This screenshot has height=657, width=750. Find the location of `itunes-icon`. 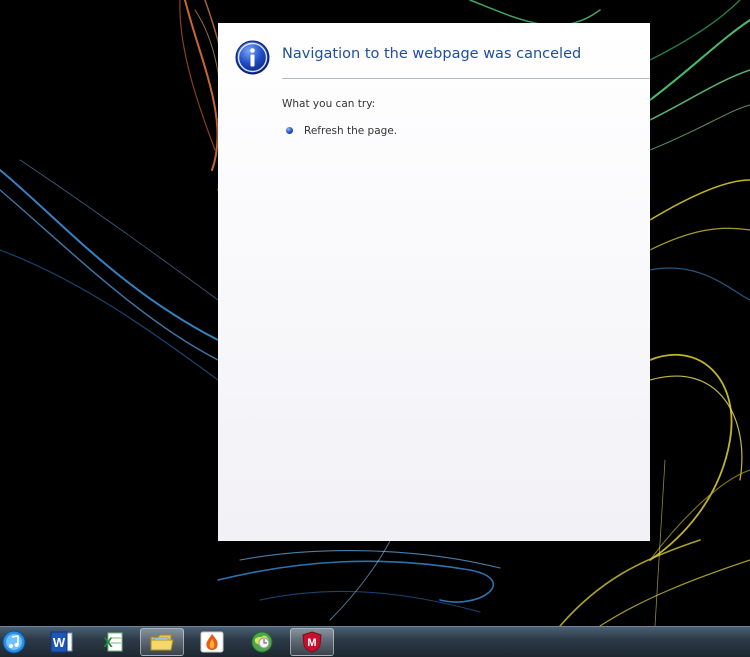

itunes-icon is located at coordinates (14, 642).